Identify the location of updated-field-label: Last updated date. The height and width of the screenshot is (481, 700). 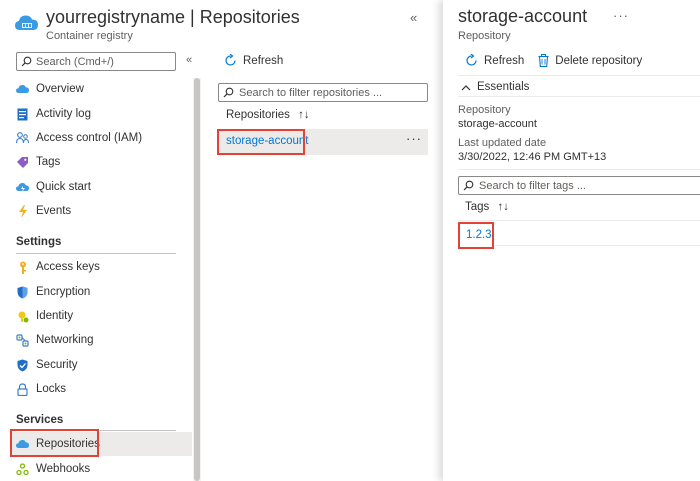
(502, 143).